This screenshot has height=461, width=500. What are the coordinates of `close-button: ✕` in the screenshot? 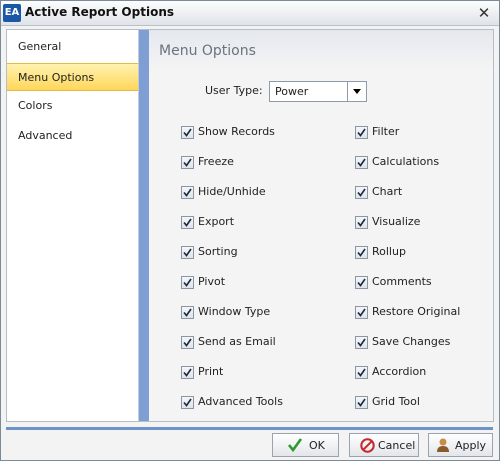 It's located at (484, 13).